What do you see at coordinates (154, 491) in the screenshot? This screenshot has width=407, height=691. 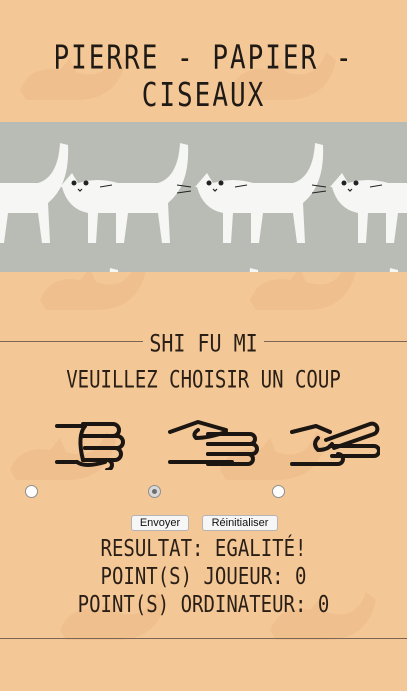 I see `paper-radio` at bounding box center [154, 491].